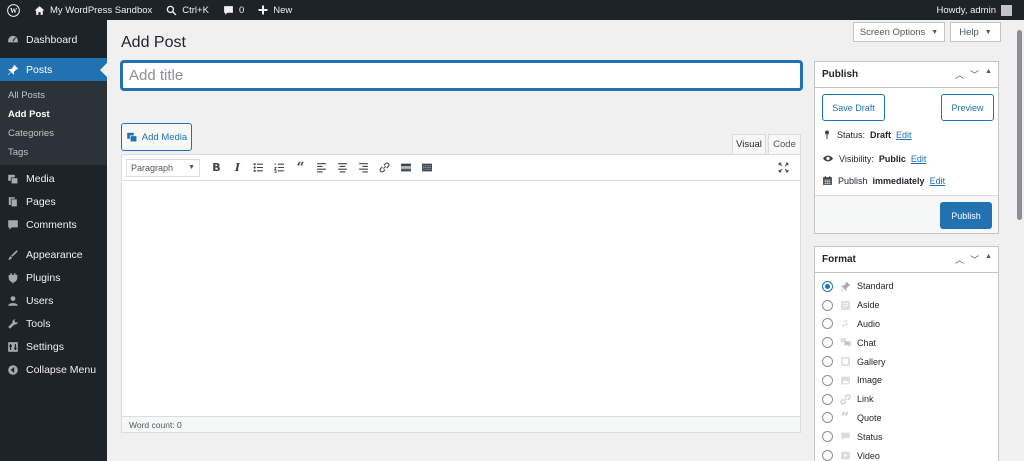  What do you see at coordinates (867, 134) in the screenshot?
I see `post-status-row: Status: Draft Edit` at bounding box center [867, 134].